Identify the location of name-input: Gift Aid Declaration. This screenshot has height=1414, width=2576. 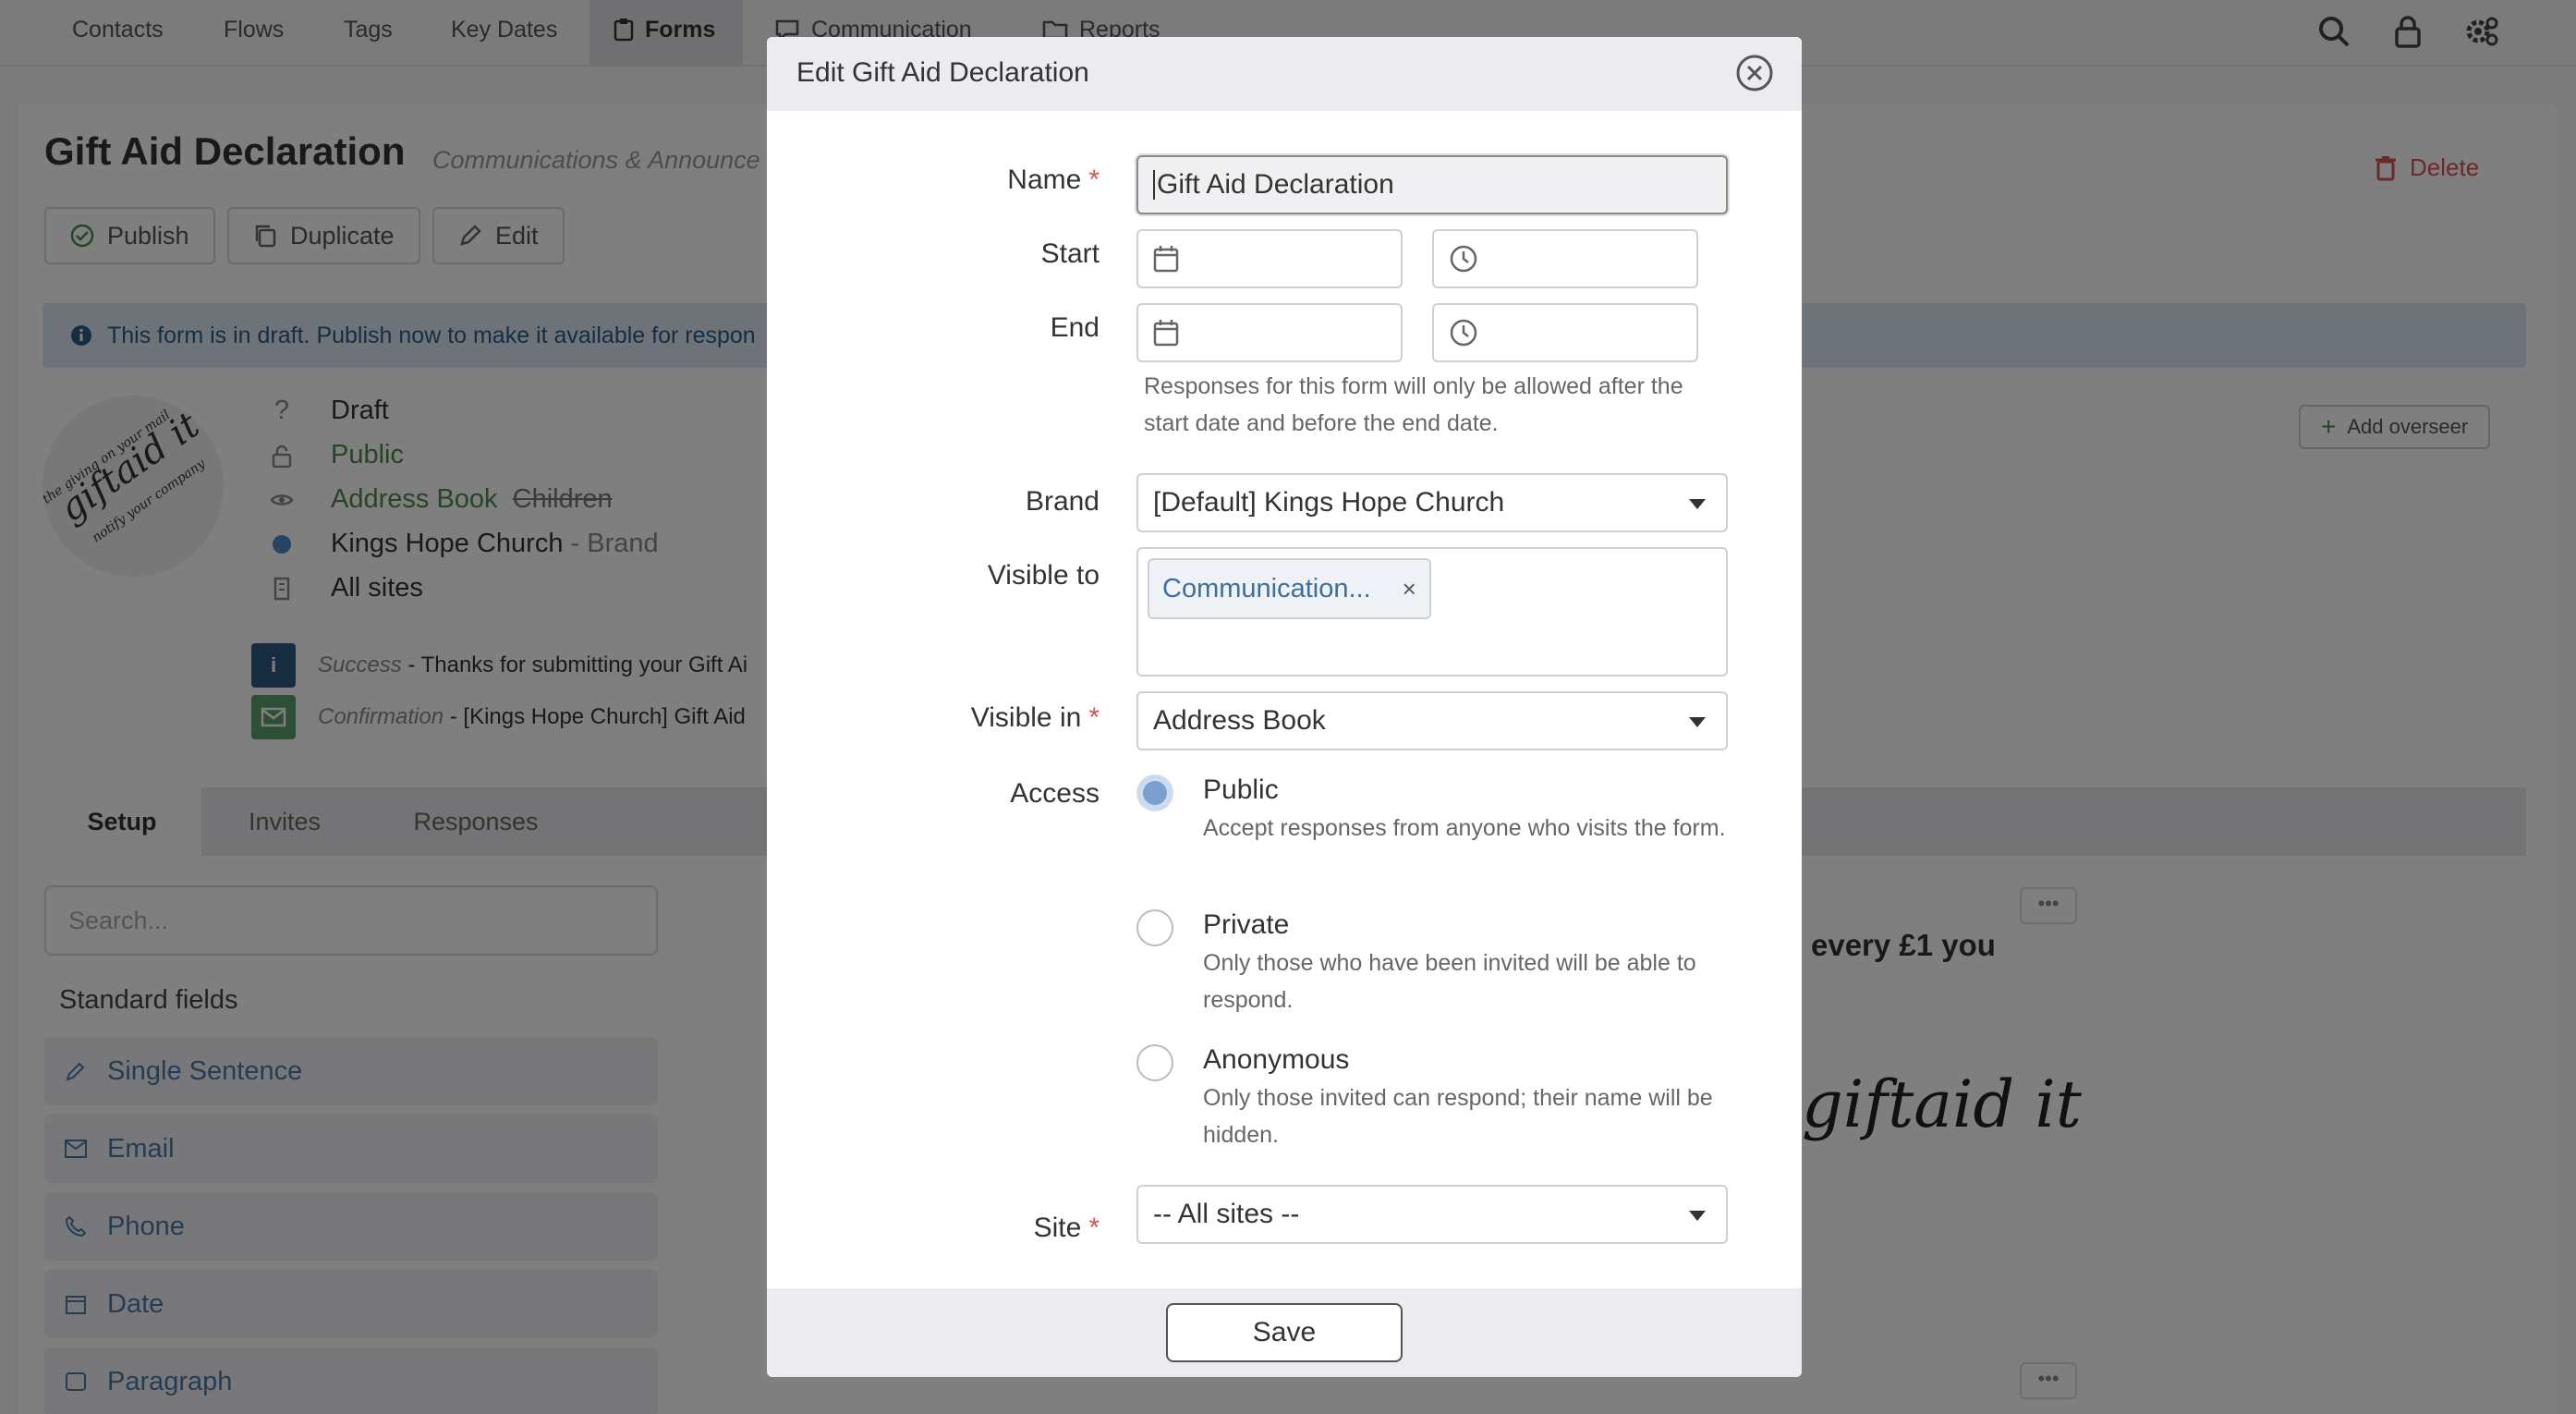
(1432, 184).